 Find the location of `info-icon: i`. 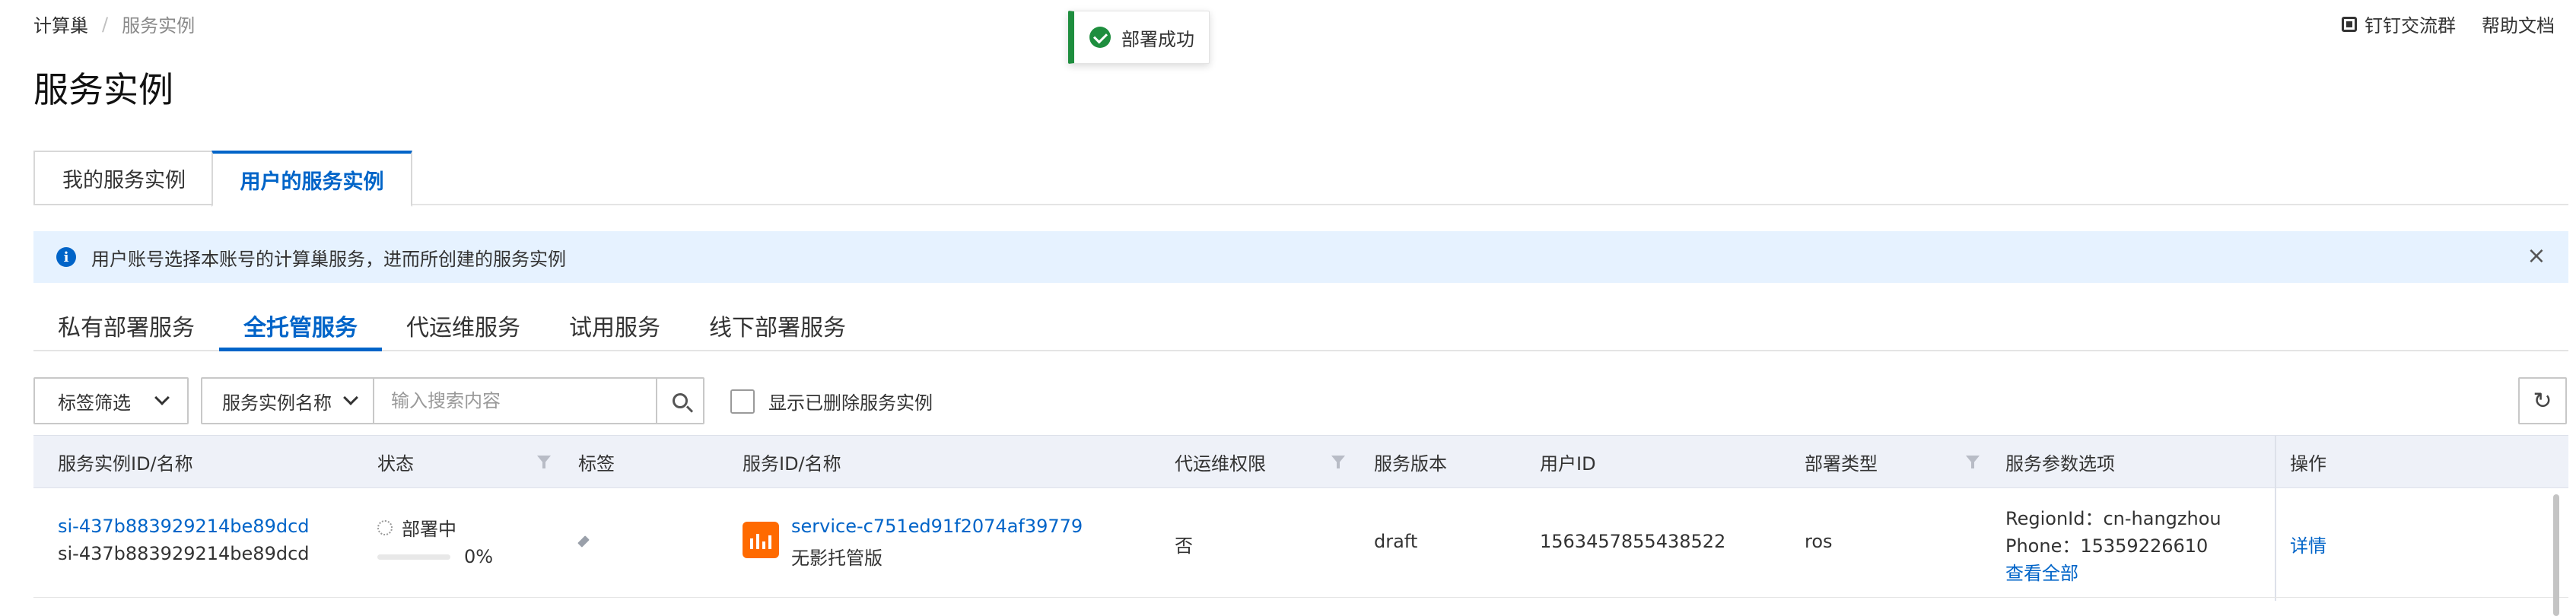

info-icon: i is located at coordinates (66, 257).